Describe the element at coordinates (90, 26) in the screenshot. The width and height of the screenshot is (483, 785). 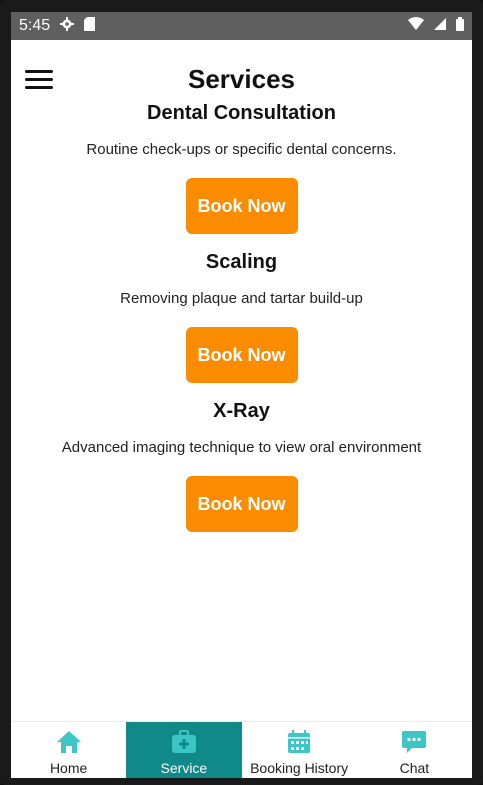
I see `sd-card-icon` at that location.